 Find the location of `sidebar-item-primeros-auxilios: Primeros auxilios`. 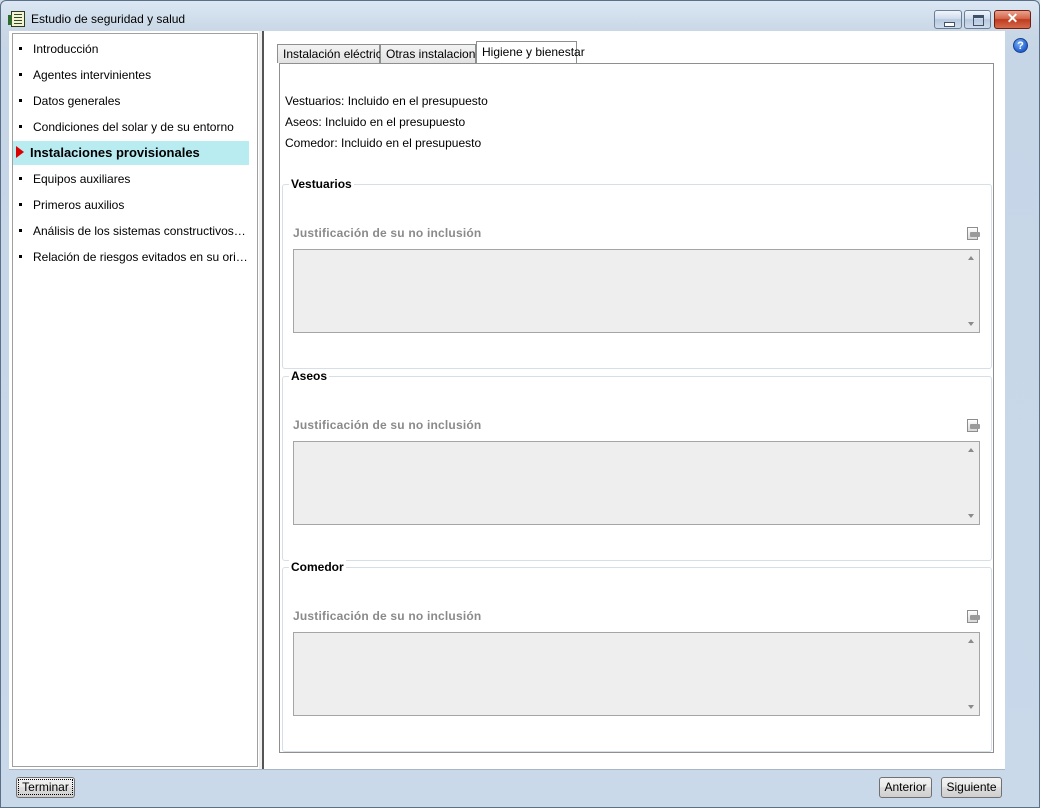

sidebar-item-primeros-auxilios: Primeros auxilios is located at coordinates (131, 205).